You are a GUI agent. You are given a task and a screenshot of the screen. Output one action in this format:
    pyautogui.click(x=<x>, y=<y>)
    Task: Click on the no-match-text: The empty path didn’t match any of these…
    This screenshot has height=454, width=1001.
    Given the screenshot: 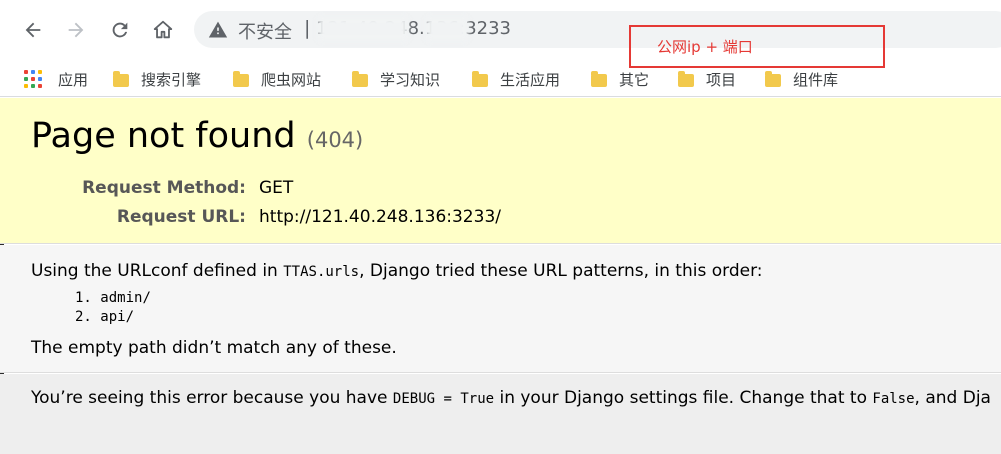 What is the action you would take?
    pyautogui.click(x=214, y=348)
    